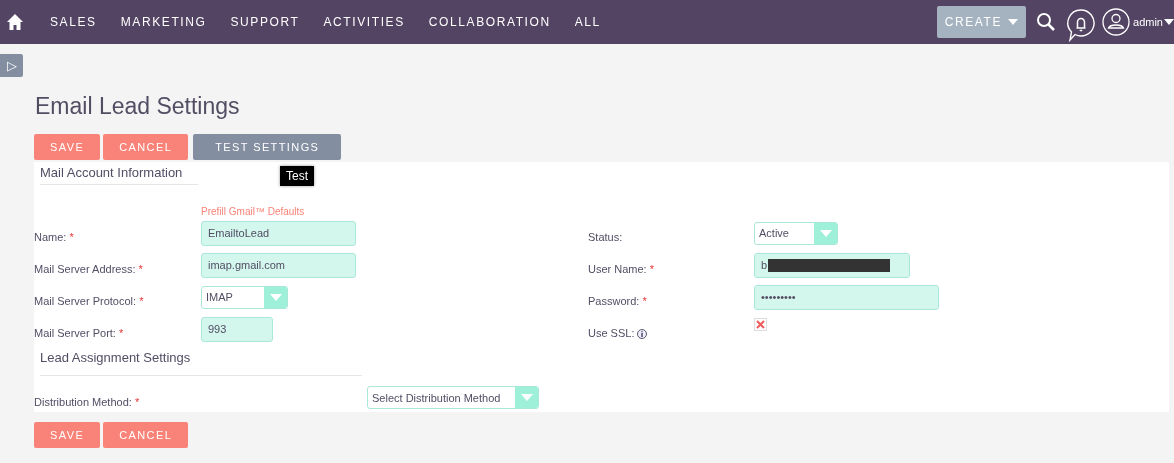 The width and height of the screenshot is (1174, 463). I want to click on nav-link: SALES, so click(73, 22).